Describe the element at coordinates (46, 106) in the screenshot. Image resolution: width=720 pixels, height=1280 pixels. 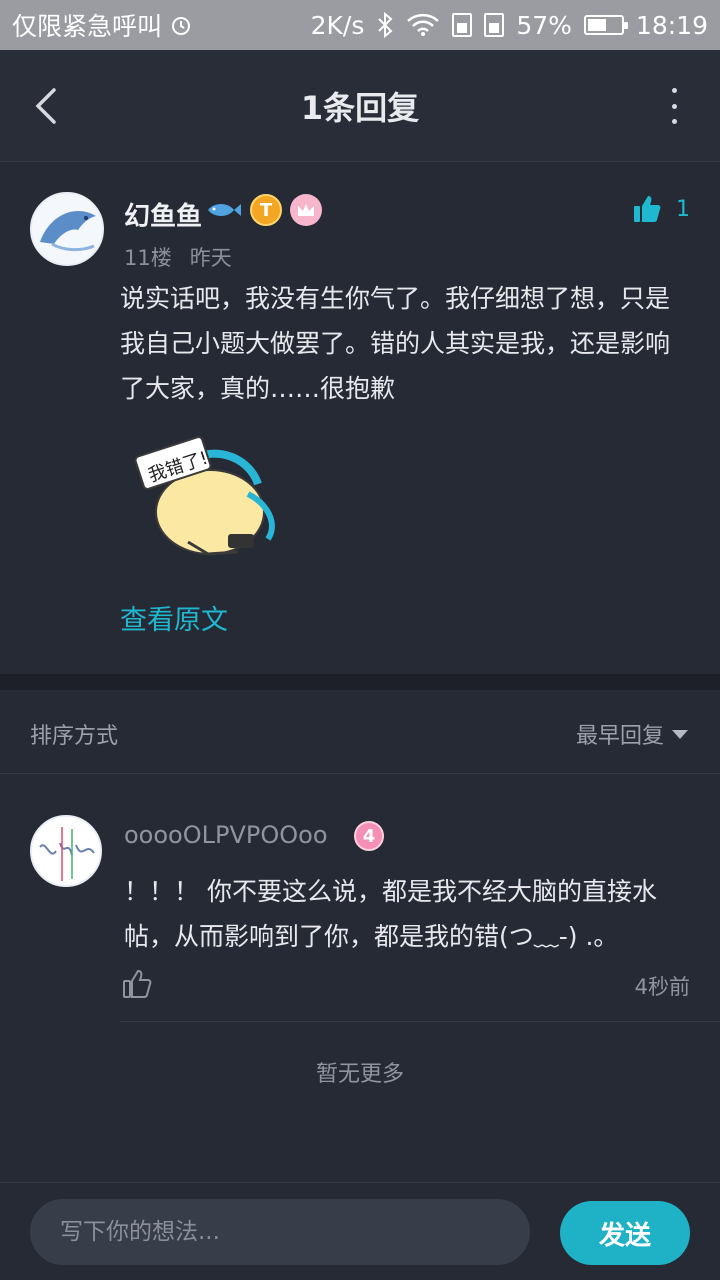
I see `back-arrow-icon` at that location.